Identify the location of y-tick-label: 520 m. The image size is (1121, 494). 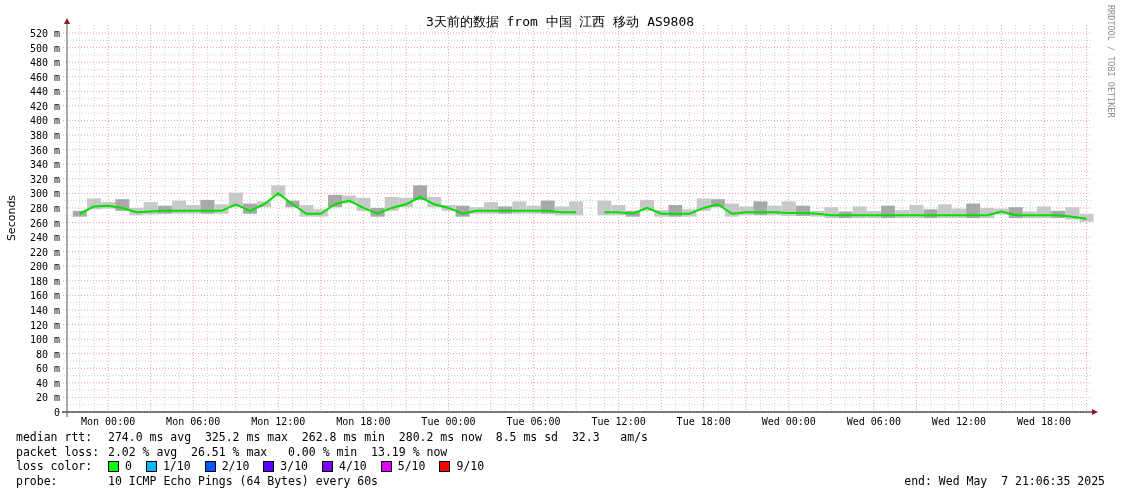
(44, 33).